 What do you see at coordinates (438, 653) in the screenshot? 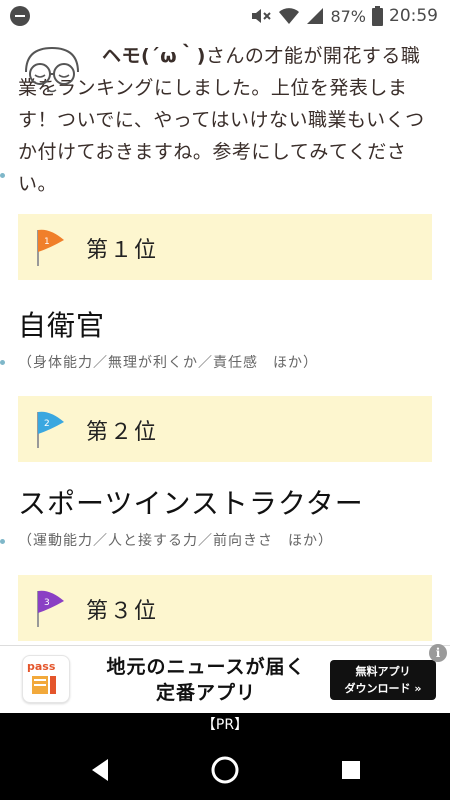
I see `ad-info-icon: i` at bounding box center [438, 653].